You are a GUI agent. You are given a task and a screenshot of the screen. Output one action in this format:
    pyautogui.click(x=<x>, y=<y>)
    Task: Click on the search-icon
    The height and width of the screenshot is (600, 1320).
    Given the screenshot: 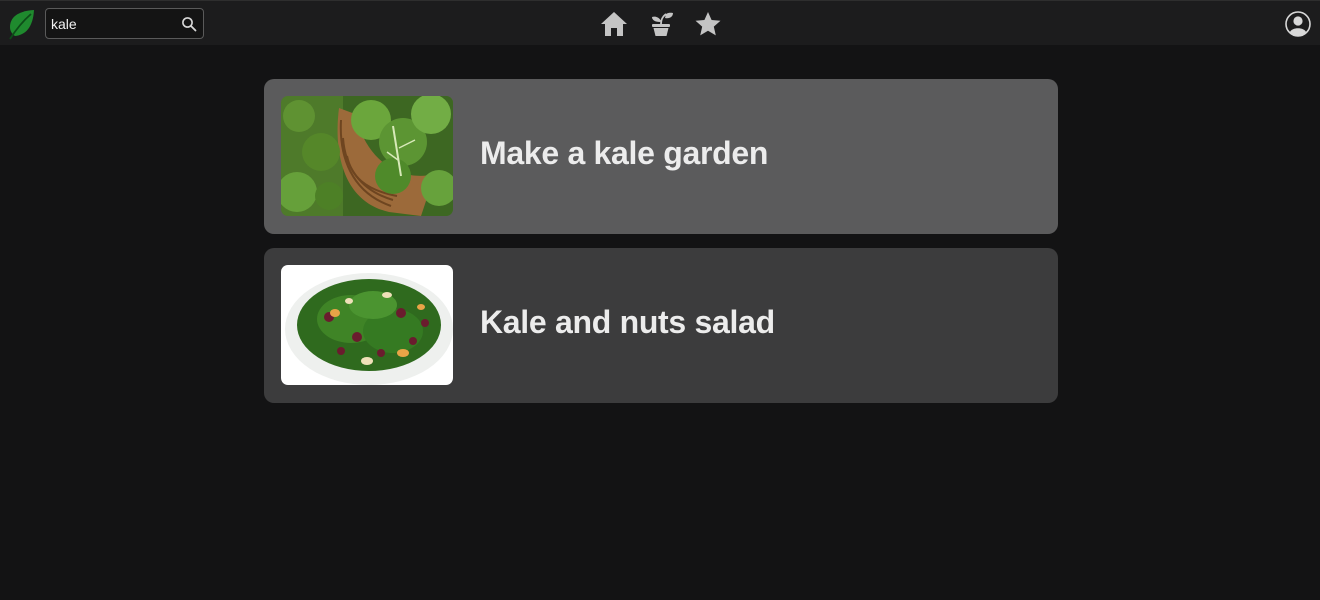 What is the action you would take?
    pyautogui.click(x=189, y=24)
    